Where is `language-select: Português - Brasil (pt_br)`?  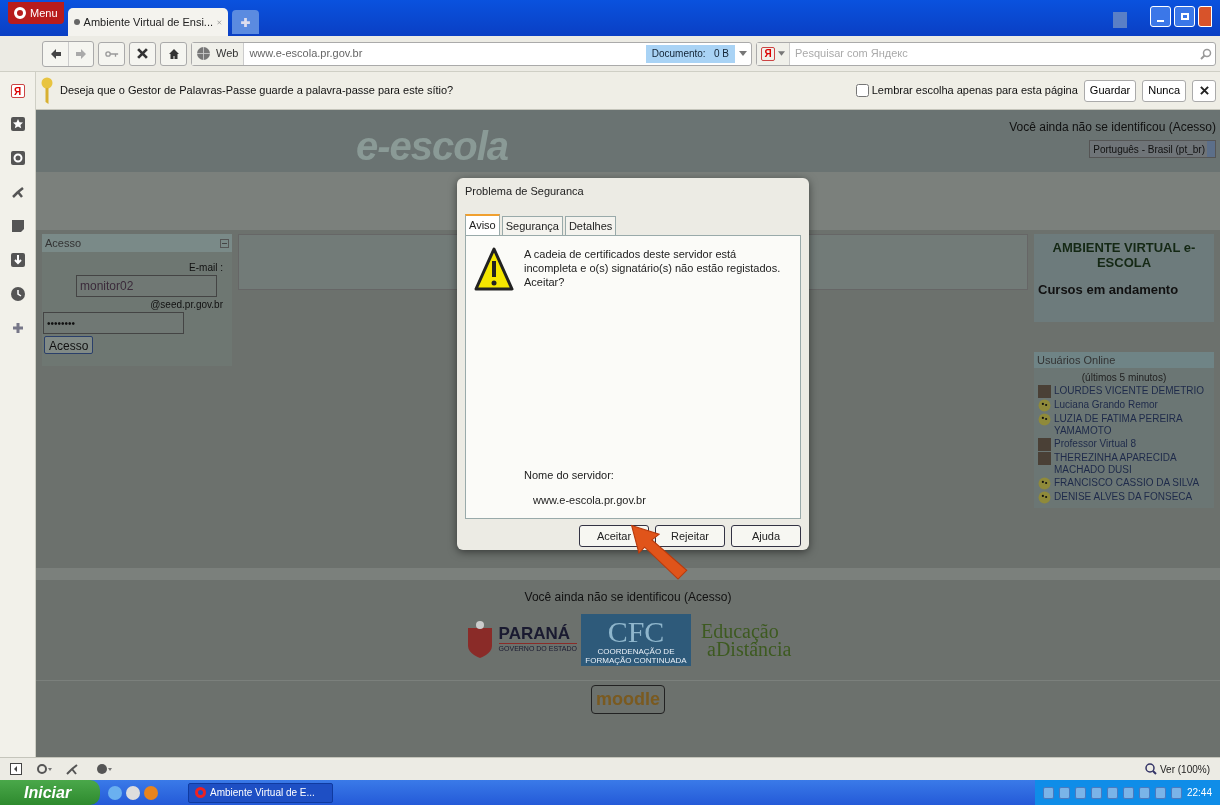
language-select: Português - Brasil (pt_br) is located at coordinates (1152, 149).